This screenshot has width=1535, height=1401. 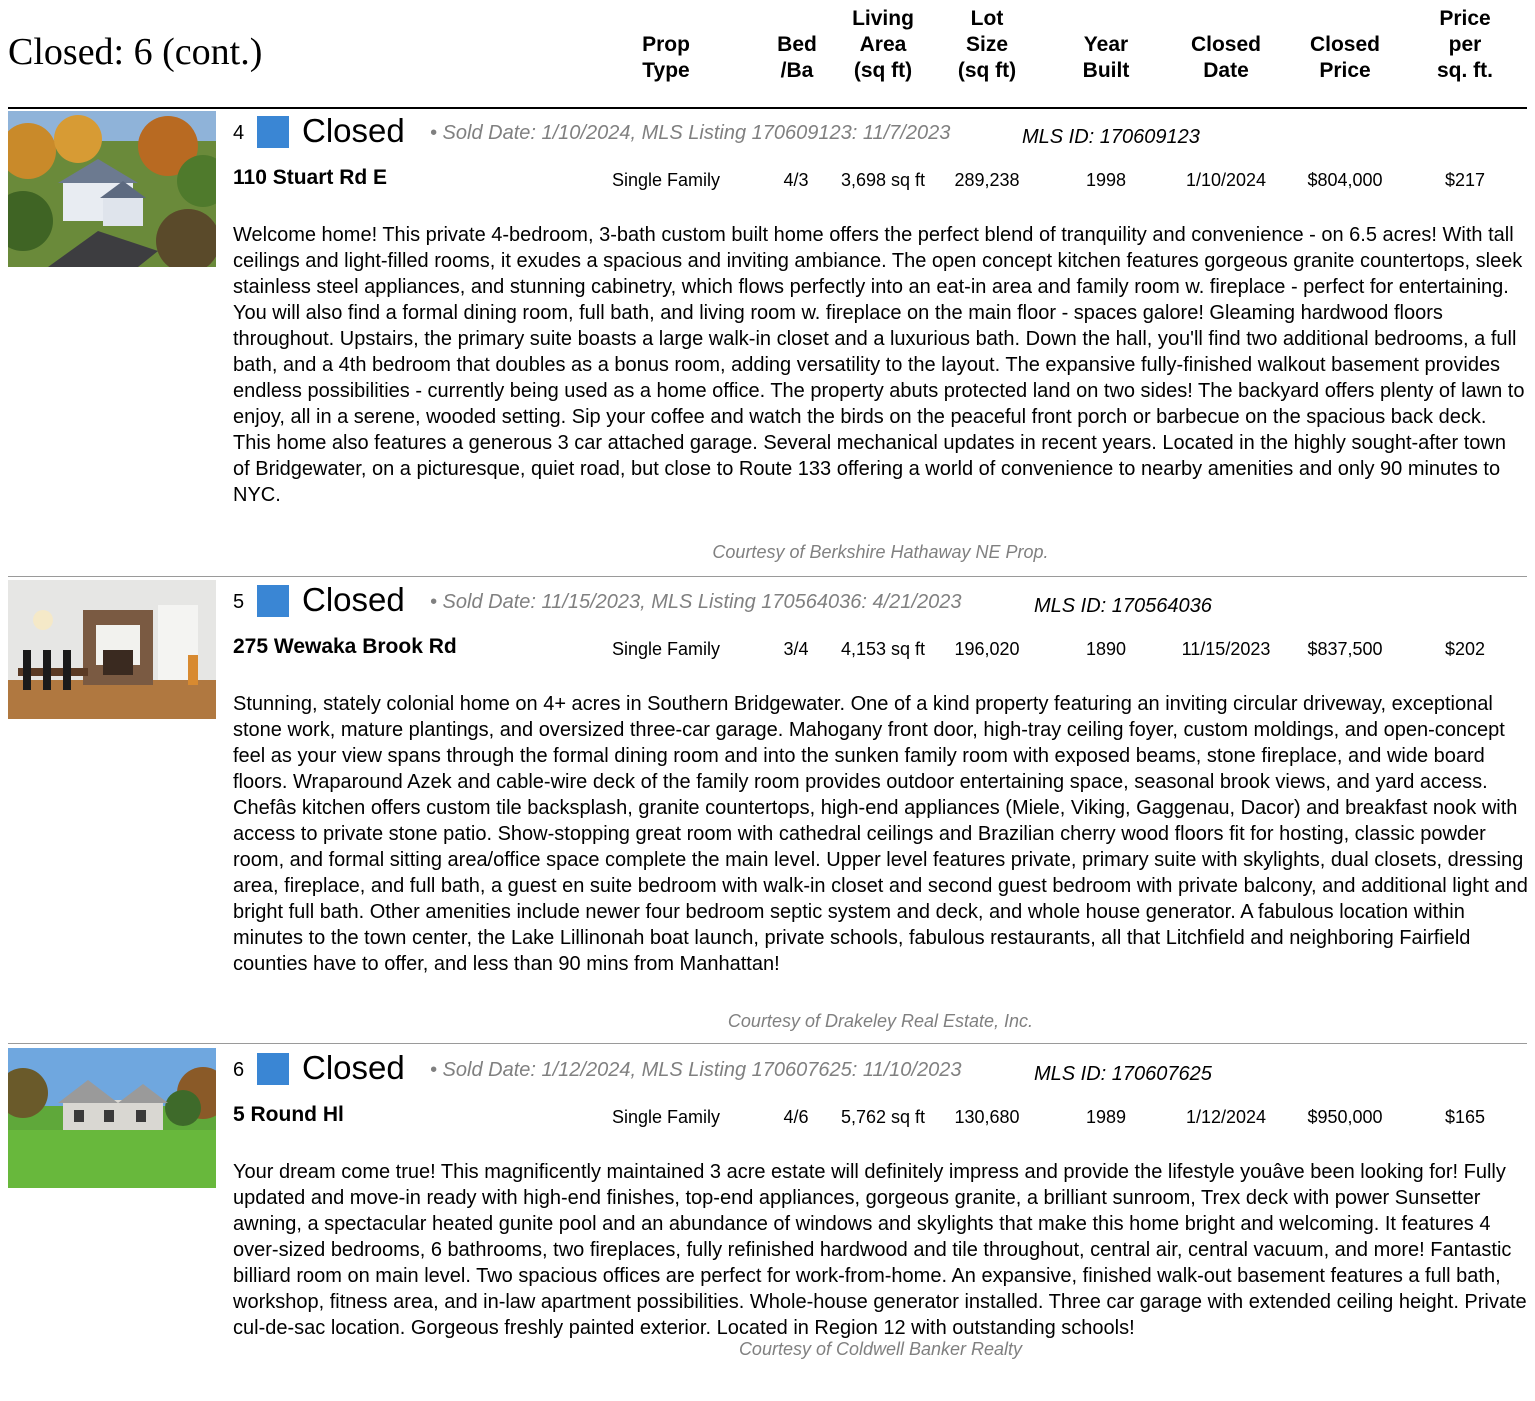 I want to click on living-area: 4,153 sq ft, so click(x=883, y=649).